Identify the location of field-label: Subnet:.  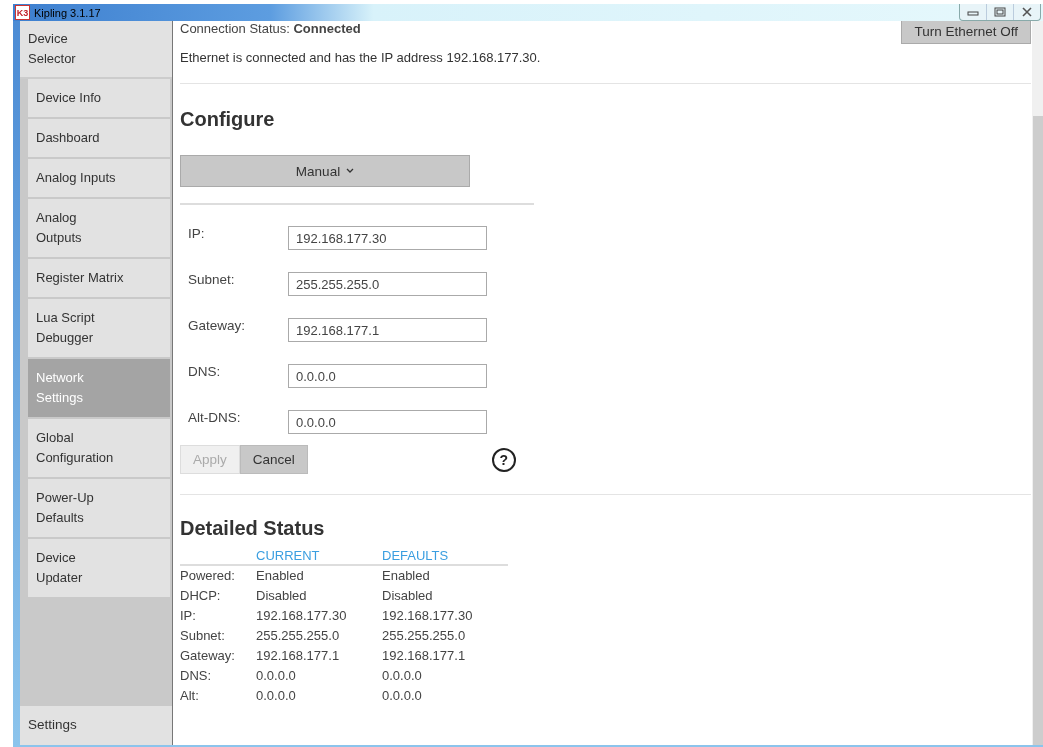
(212, 279).